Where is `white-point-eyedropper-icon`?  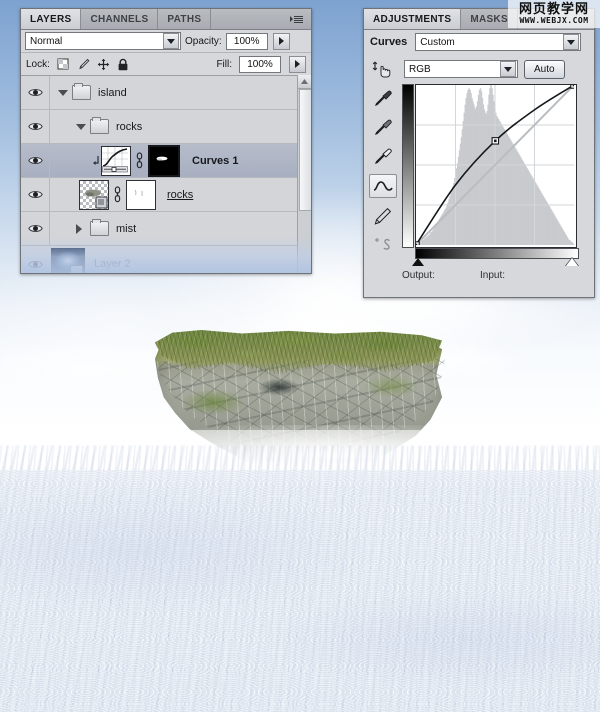 white-point-eyedropper-icon is located at coordinates (383, 156).